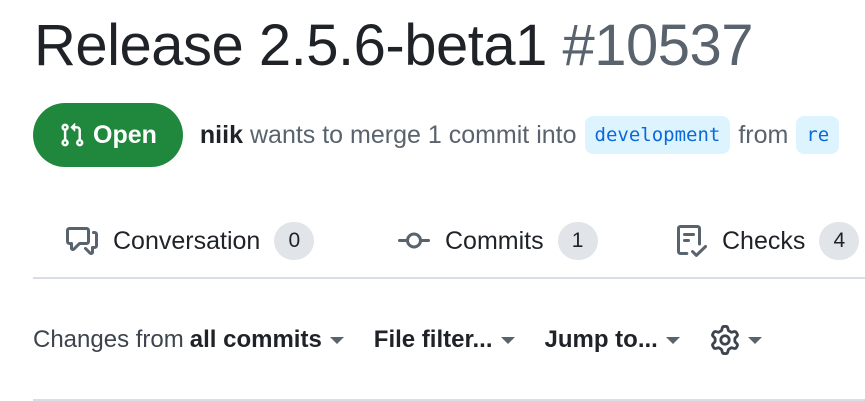 Image resolution: width=865 pixels, height=401 pixels. I want to click on tab-conversation-count: 0, so click(294, 241).